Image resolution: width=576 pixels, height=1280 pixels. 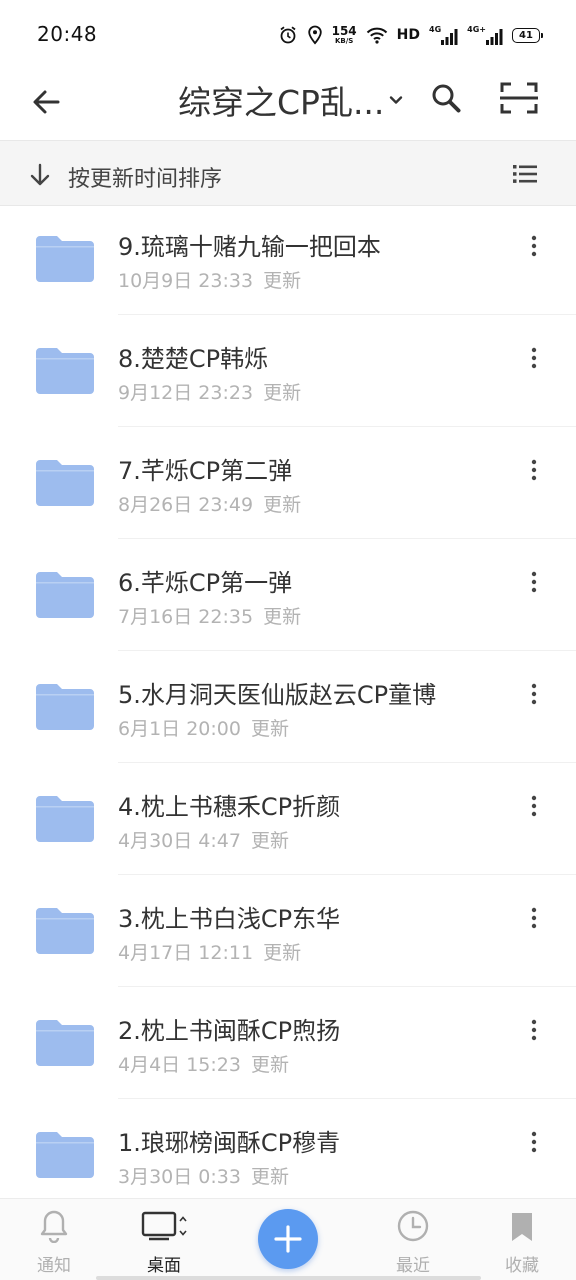 I want to click on nav-item-recent: 最近, so click(x=413, y=1239).